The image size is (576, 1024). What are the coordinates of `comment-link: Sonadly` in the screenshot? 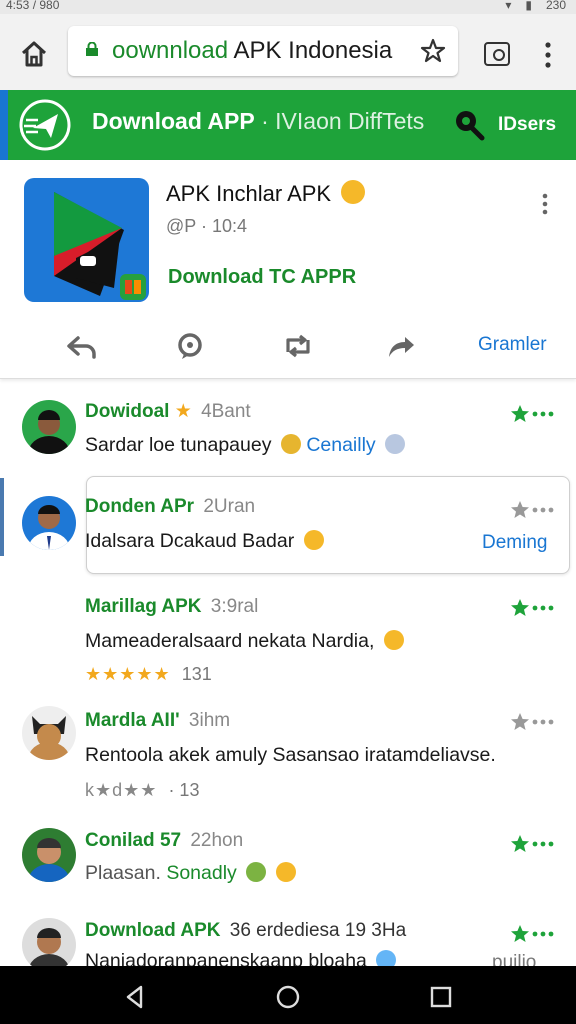 It's located at (201, 873).